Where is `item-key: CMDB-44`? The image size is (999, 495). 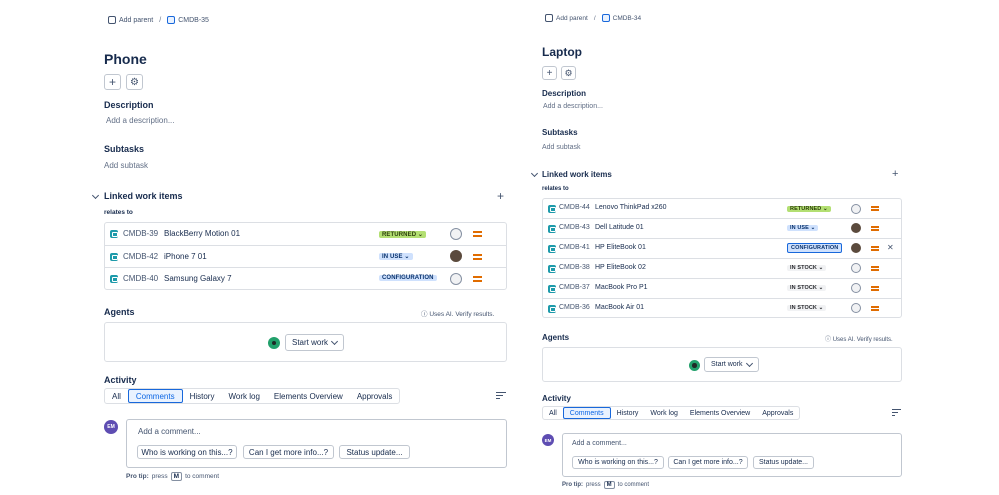 item-key: CMDB-44 is located at coordinates (574, 207).